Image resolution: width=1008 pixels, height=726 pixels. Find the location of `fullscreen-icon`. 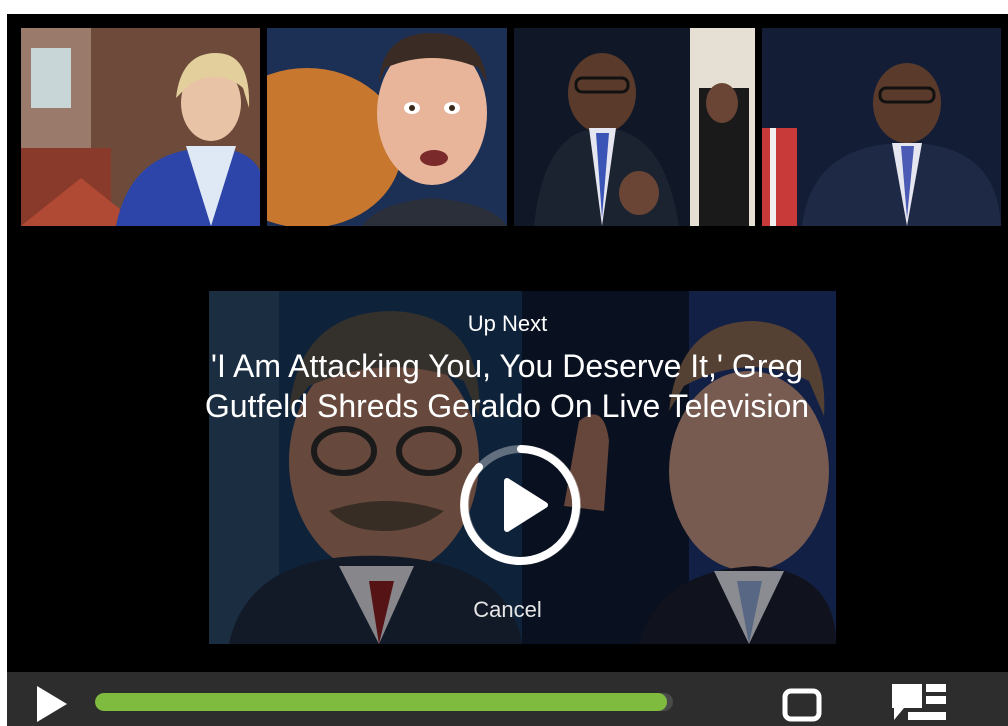

fullscreen-icon is located at coordinates (802, 705).